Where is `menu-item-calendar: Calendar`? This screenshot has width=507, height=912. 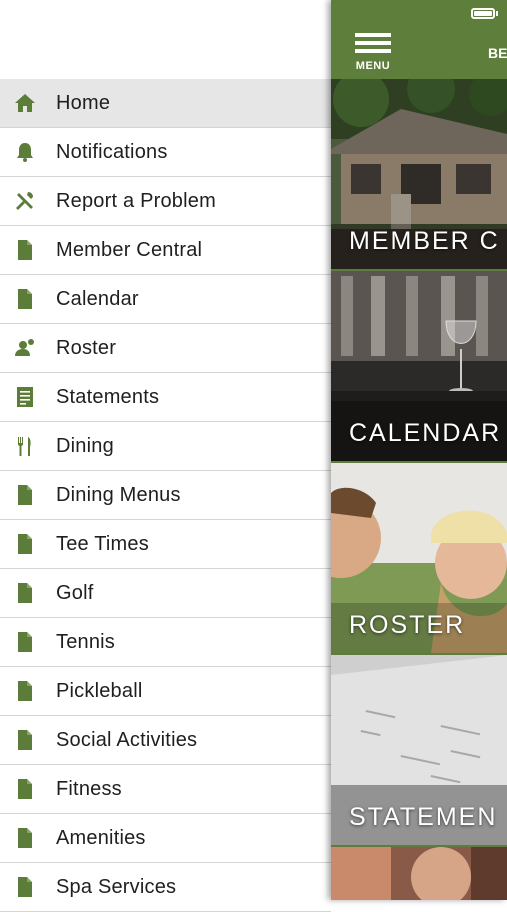 menu-item-calendar: Calendar is located at coordinates (165, 299).